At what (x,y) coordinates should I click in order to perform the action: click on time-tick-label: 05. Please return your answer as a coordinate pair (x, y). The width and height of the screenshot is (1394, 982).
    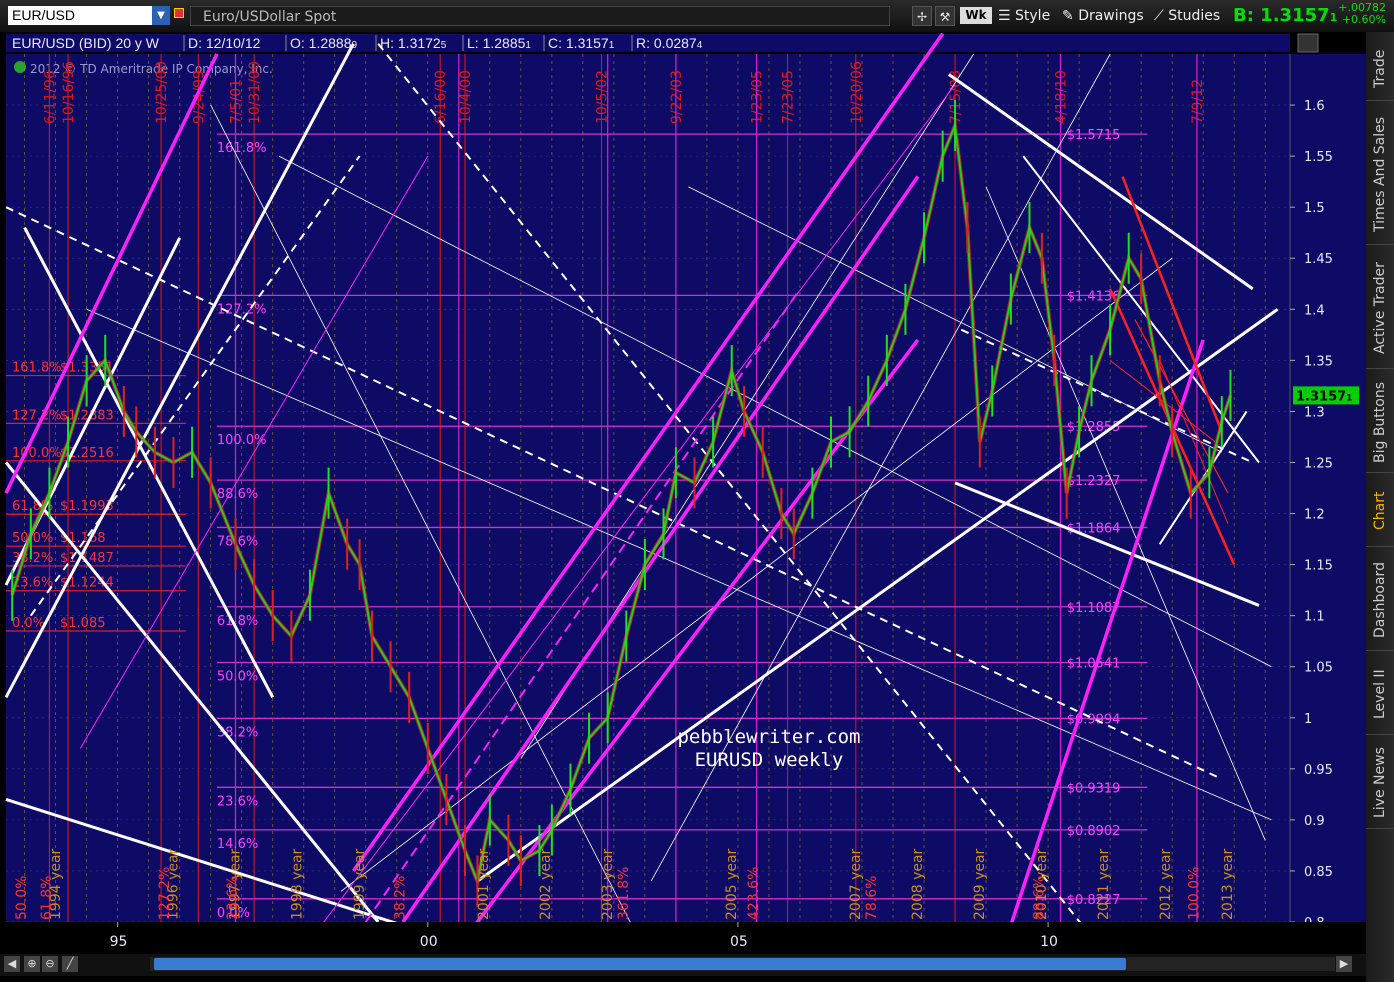
    Looking at the image, I should click on (739, 942).